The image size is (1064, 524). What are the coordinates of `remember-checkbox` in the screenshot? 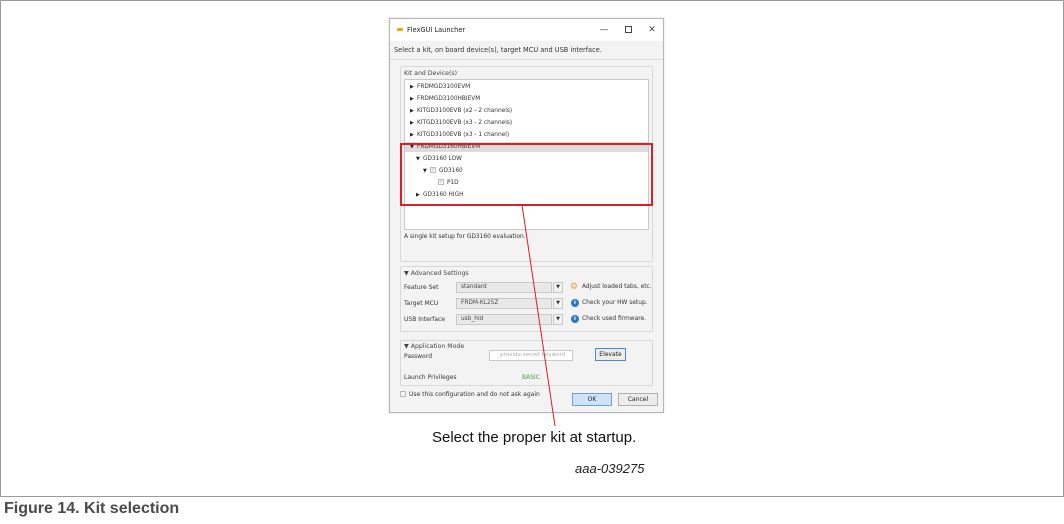 It's located at (403, 393).